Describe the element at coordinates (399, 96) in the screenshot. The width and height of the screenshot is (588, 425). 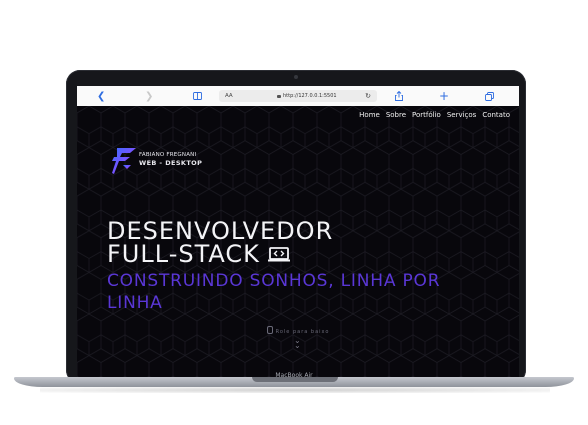
I see `share-icon` at that location.